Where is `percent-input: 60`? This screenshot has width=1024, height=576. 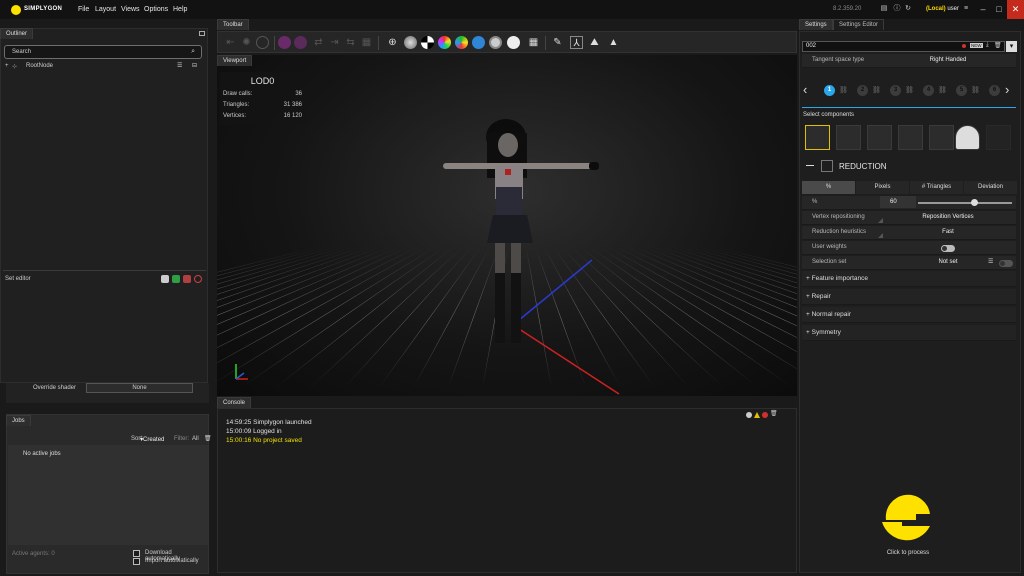
percent-input: 60 is located at coordinates (898, 202).